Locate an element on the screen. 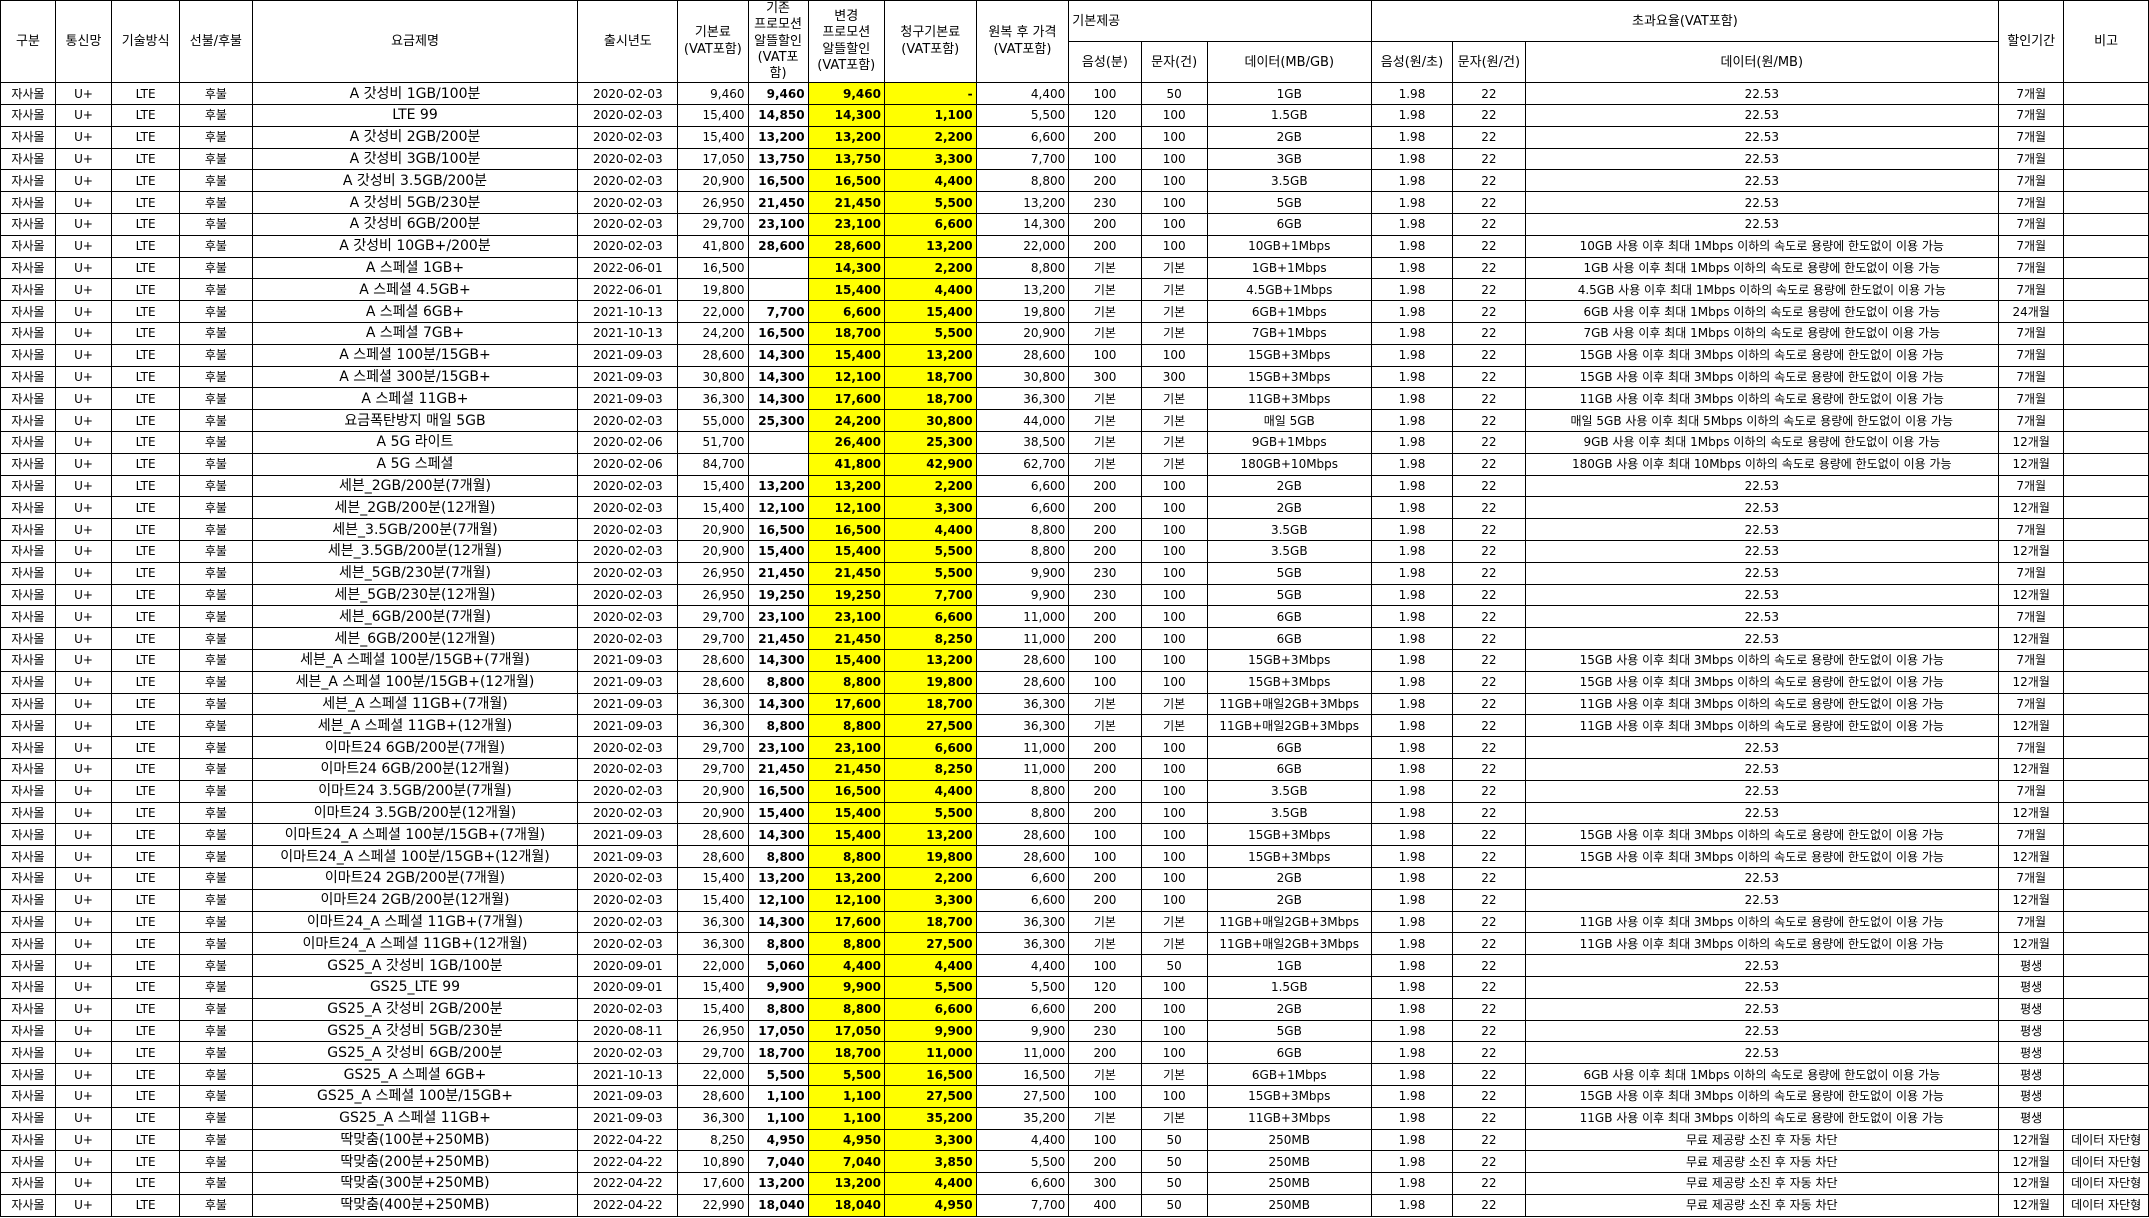  cell-old-promo: 17,050 is located at coordinates (778, 1031).